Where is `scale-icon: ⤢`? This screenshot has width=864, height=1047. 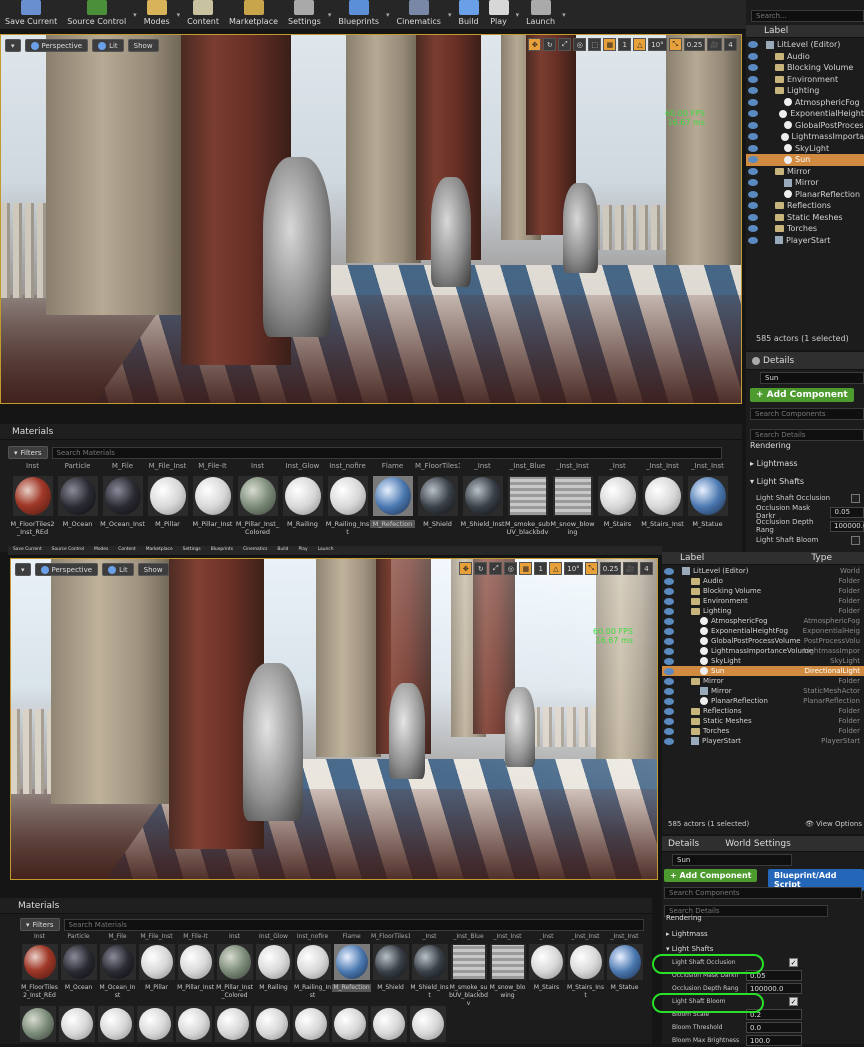
scale-icon: ⤢ is located at coordinates (565, 44).